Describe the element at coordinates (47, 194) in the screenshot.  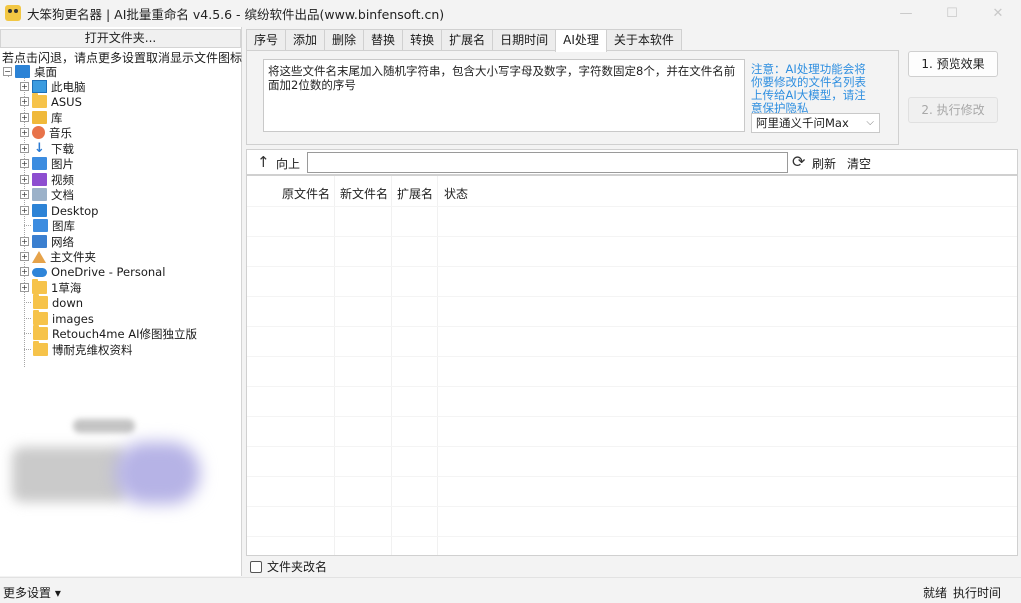
I see `tree-item-documents: + 文档` at that location.